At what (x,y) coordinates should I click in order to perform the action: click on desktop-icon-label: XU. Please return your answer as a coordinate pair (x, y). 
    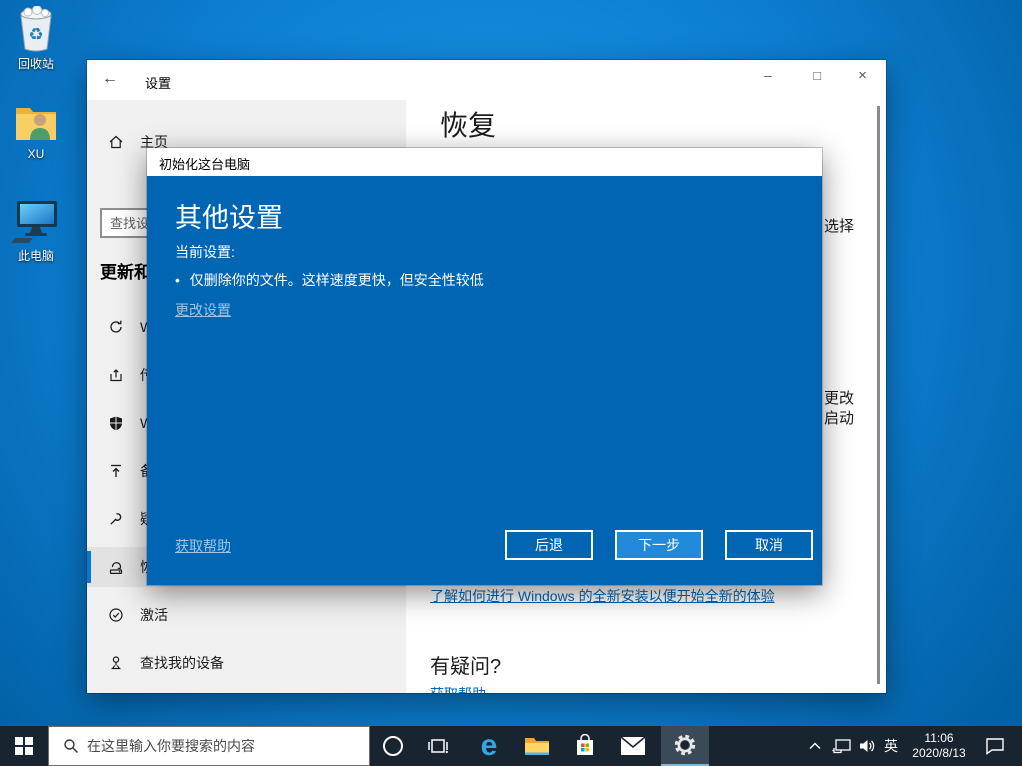
    Looking at the image, I should click on (36, 154).